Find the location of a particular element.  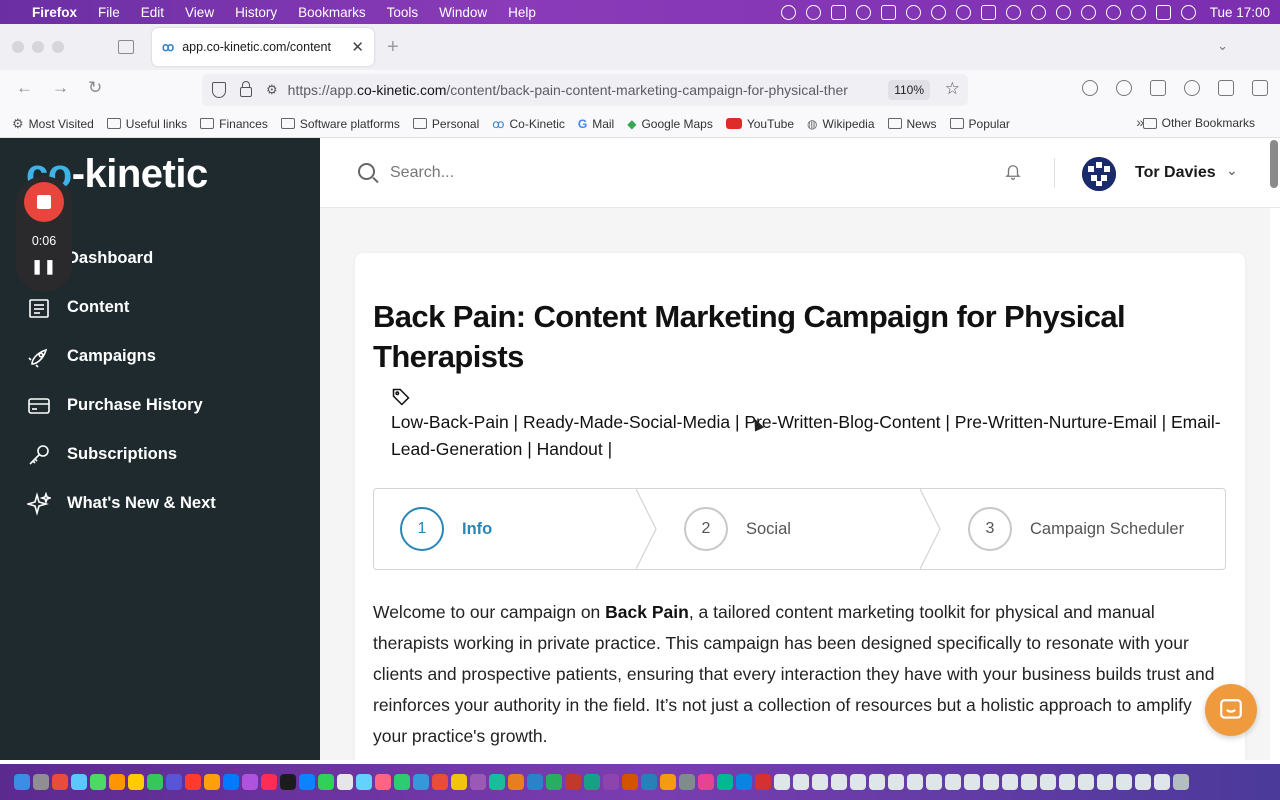

bookmark-youtube: YouTube is located at coordinates (759, 124).